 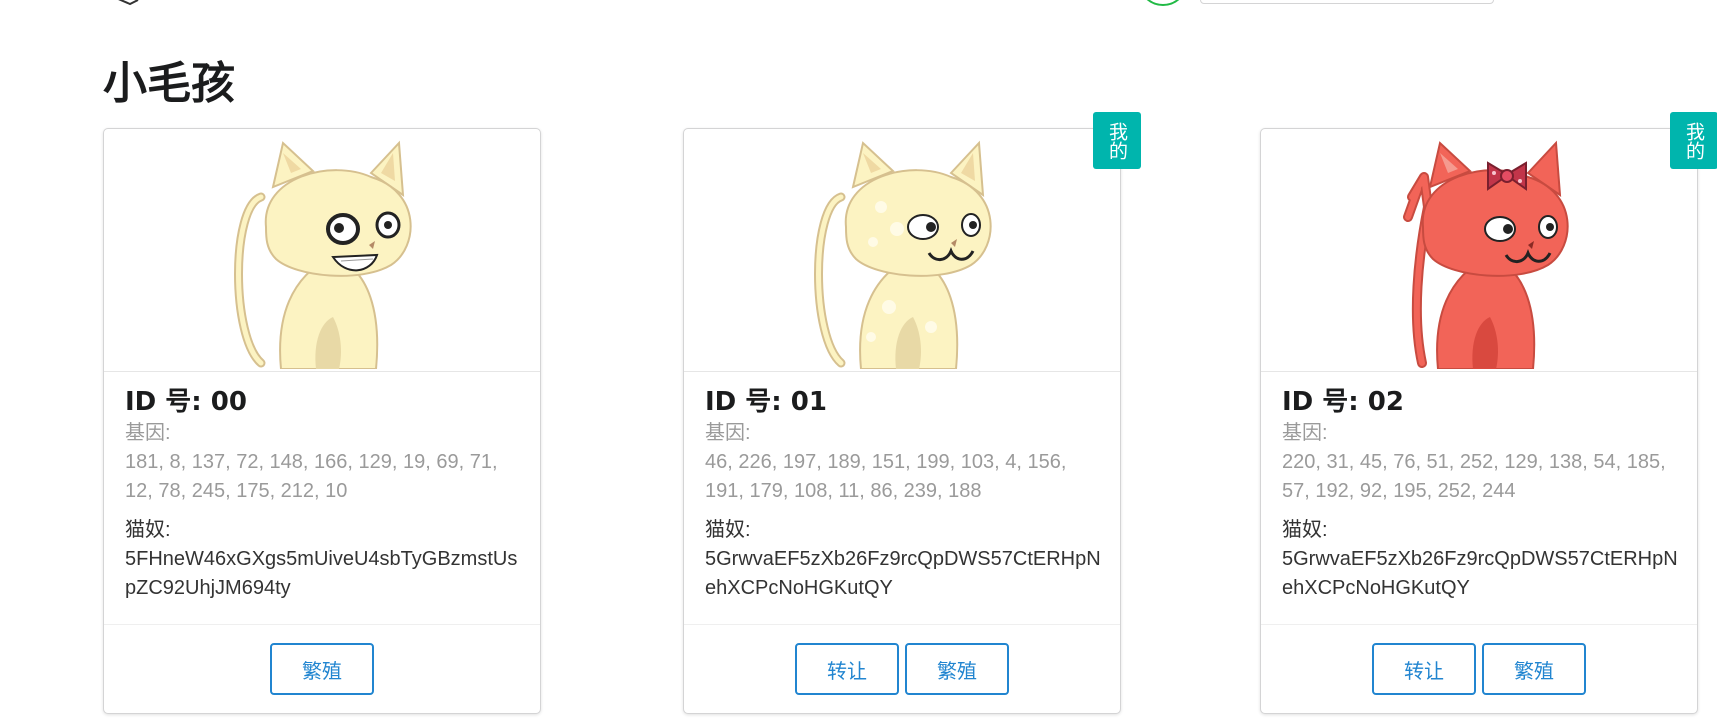 What do you see at coordinates (766, 402) in the screenshot?
I see `kitty-id: ID 号: 01` at bounding box center [766, 402].